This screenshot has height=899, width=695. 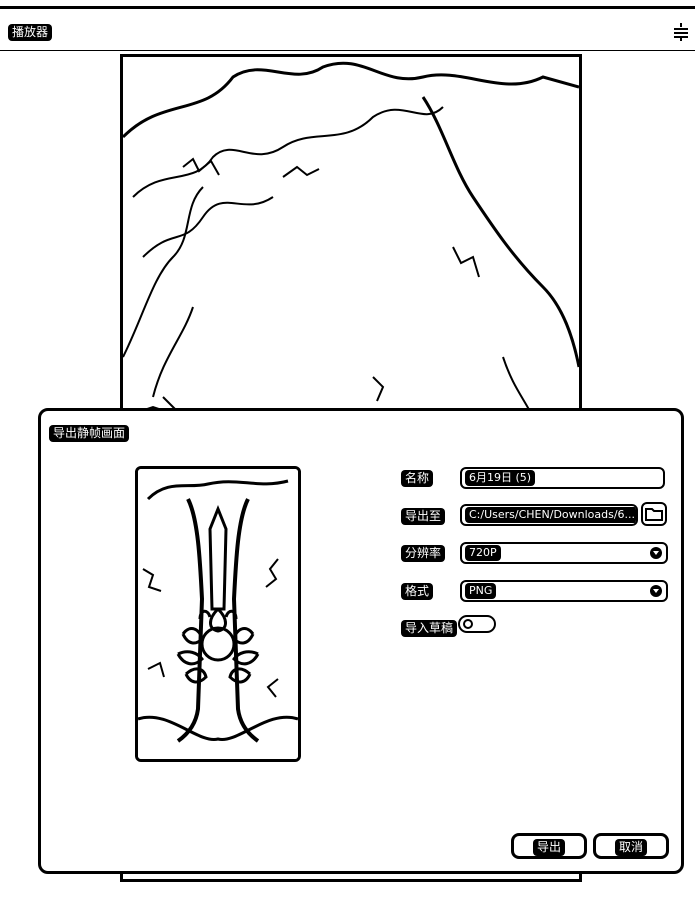 What do you see at coordinates (423, 553) in the screenshot?
I see `resolution-label: 分辨率` at bounding box center [423, 553].